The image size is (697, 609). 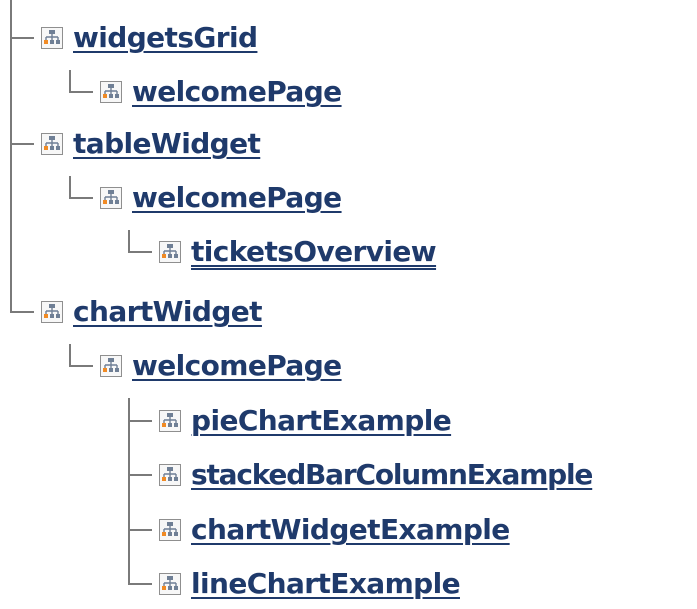 I want to click on tree-node-chart-widget: chartWidget, so click(x=152, y=312).